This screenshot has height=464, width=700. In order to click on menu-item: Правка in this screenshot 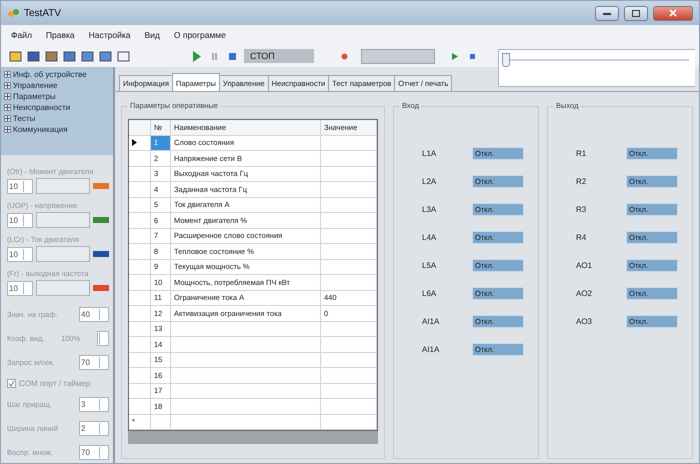, I will do `click(60, 35)`.